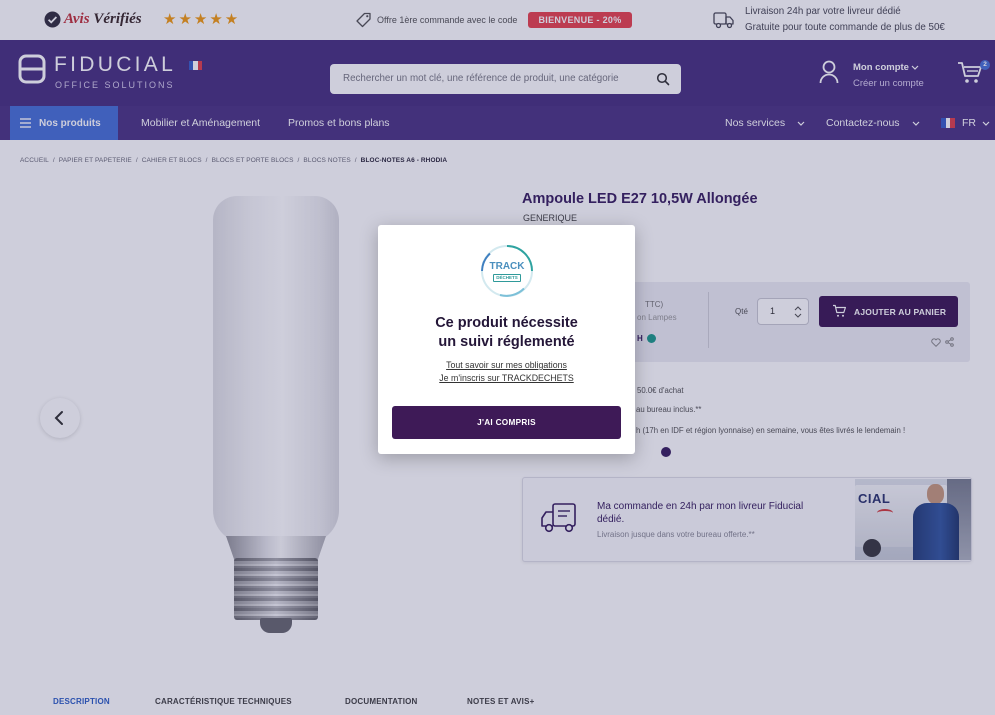 The height and width of the screenshot is (715, 995). What do you see at coordinates (507, 266) in the screenshot?
I see `logo-text-track: TRACK` at bounding box center [507, 266].